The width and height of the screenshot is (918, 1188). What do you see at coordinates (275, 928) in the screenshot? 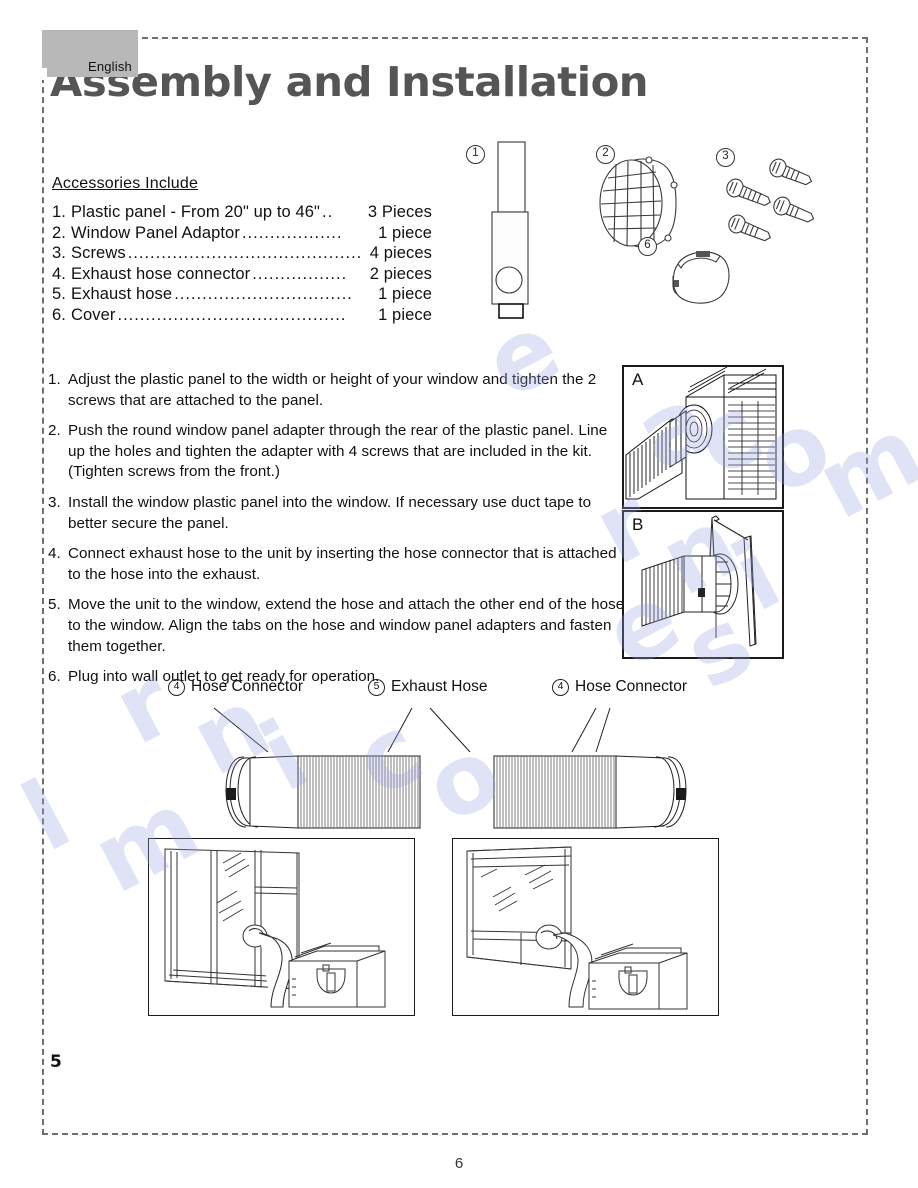
I see `vertical-window-artwork` at bounding box center [275, 928].